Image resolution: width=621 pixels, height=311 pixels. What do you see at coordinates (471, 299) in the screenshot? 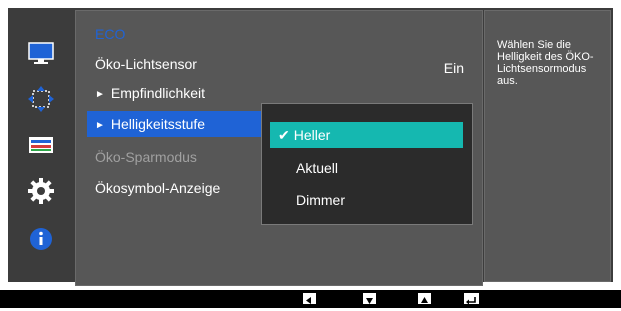
I see `enter-icon` at bounding box center [471, 299].